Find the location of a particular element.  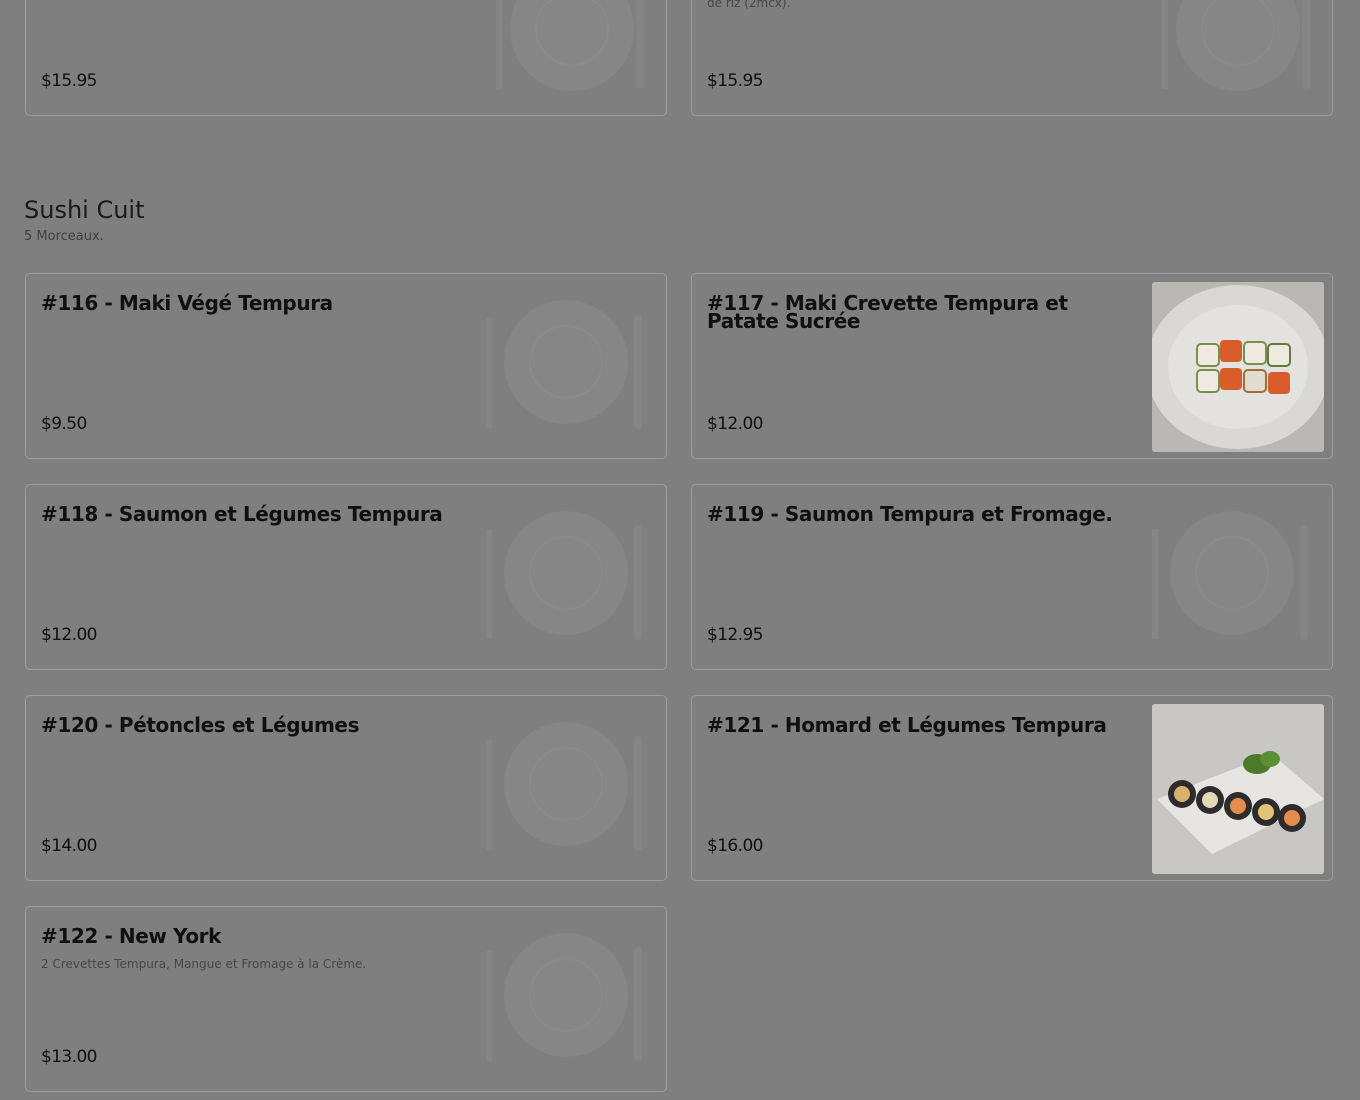

item-price: $9.50 is located at coordinates (64, 424).